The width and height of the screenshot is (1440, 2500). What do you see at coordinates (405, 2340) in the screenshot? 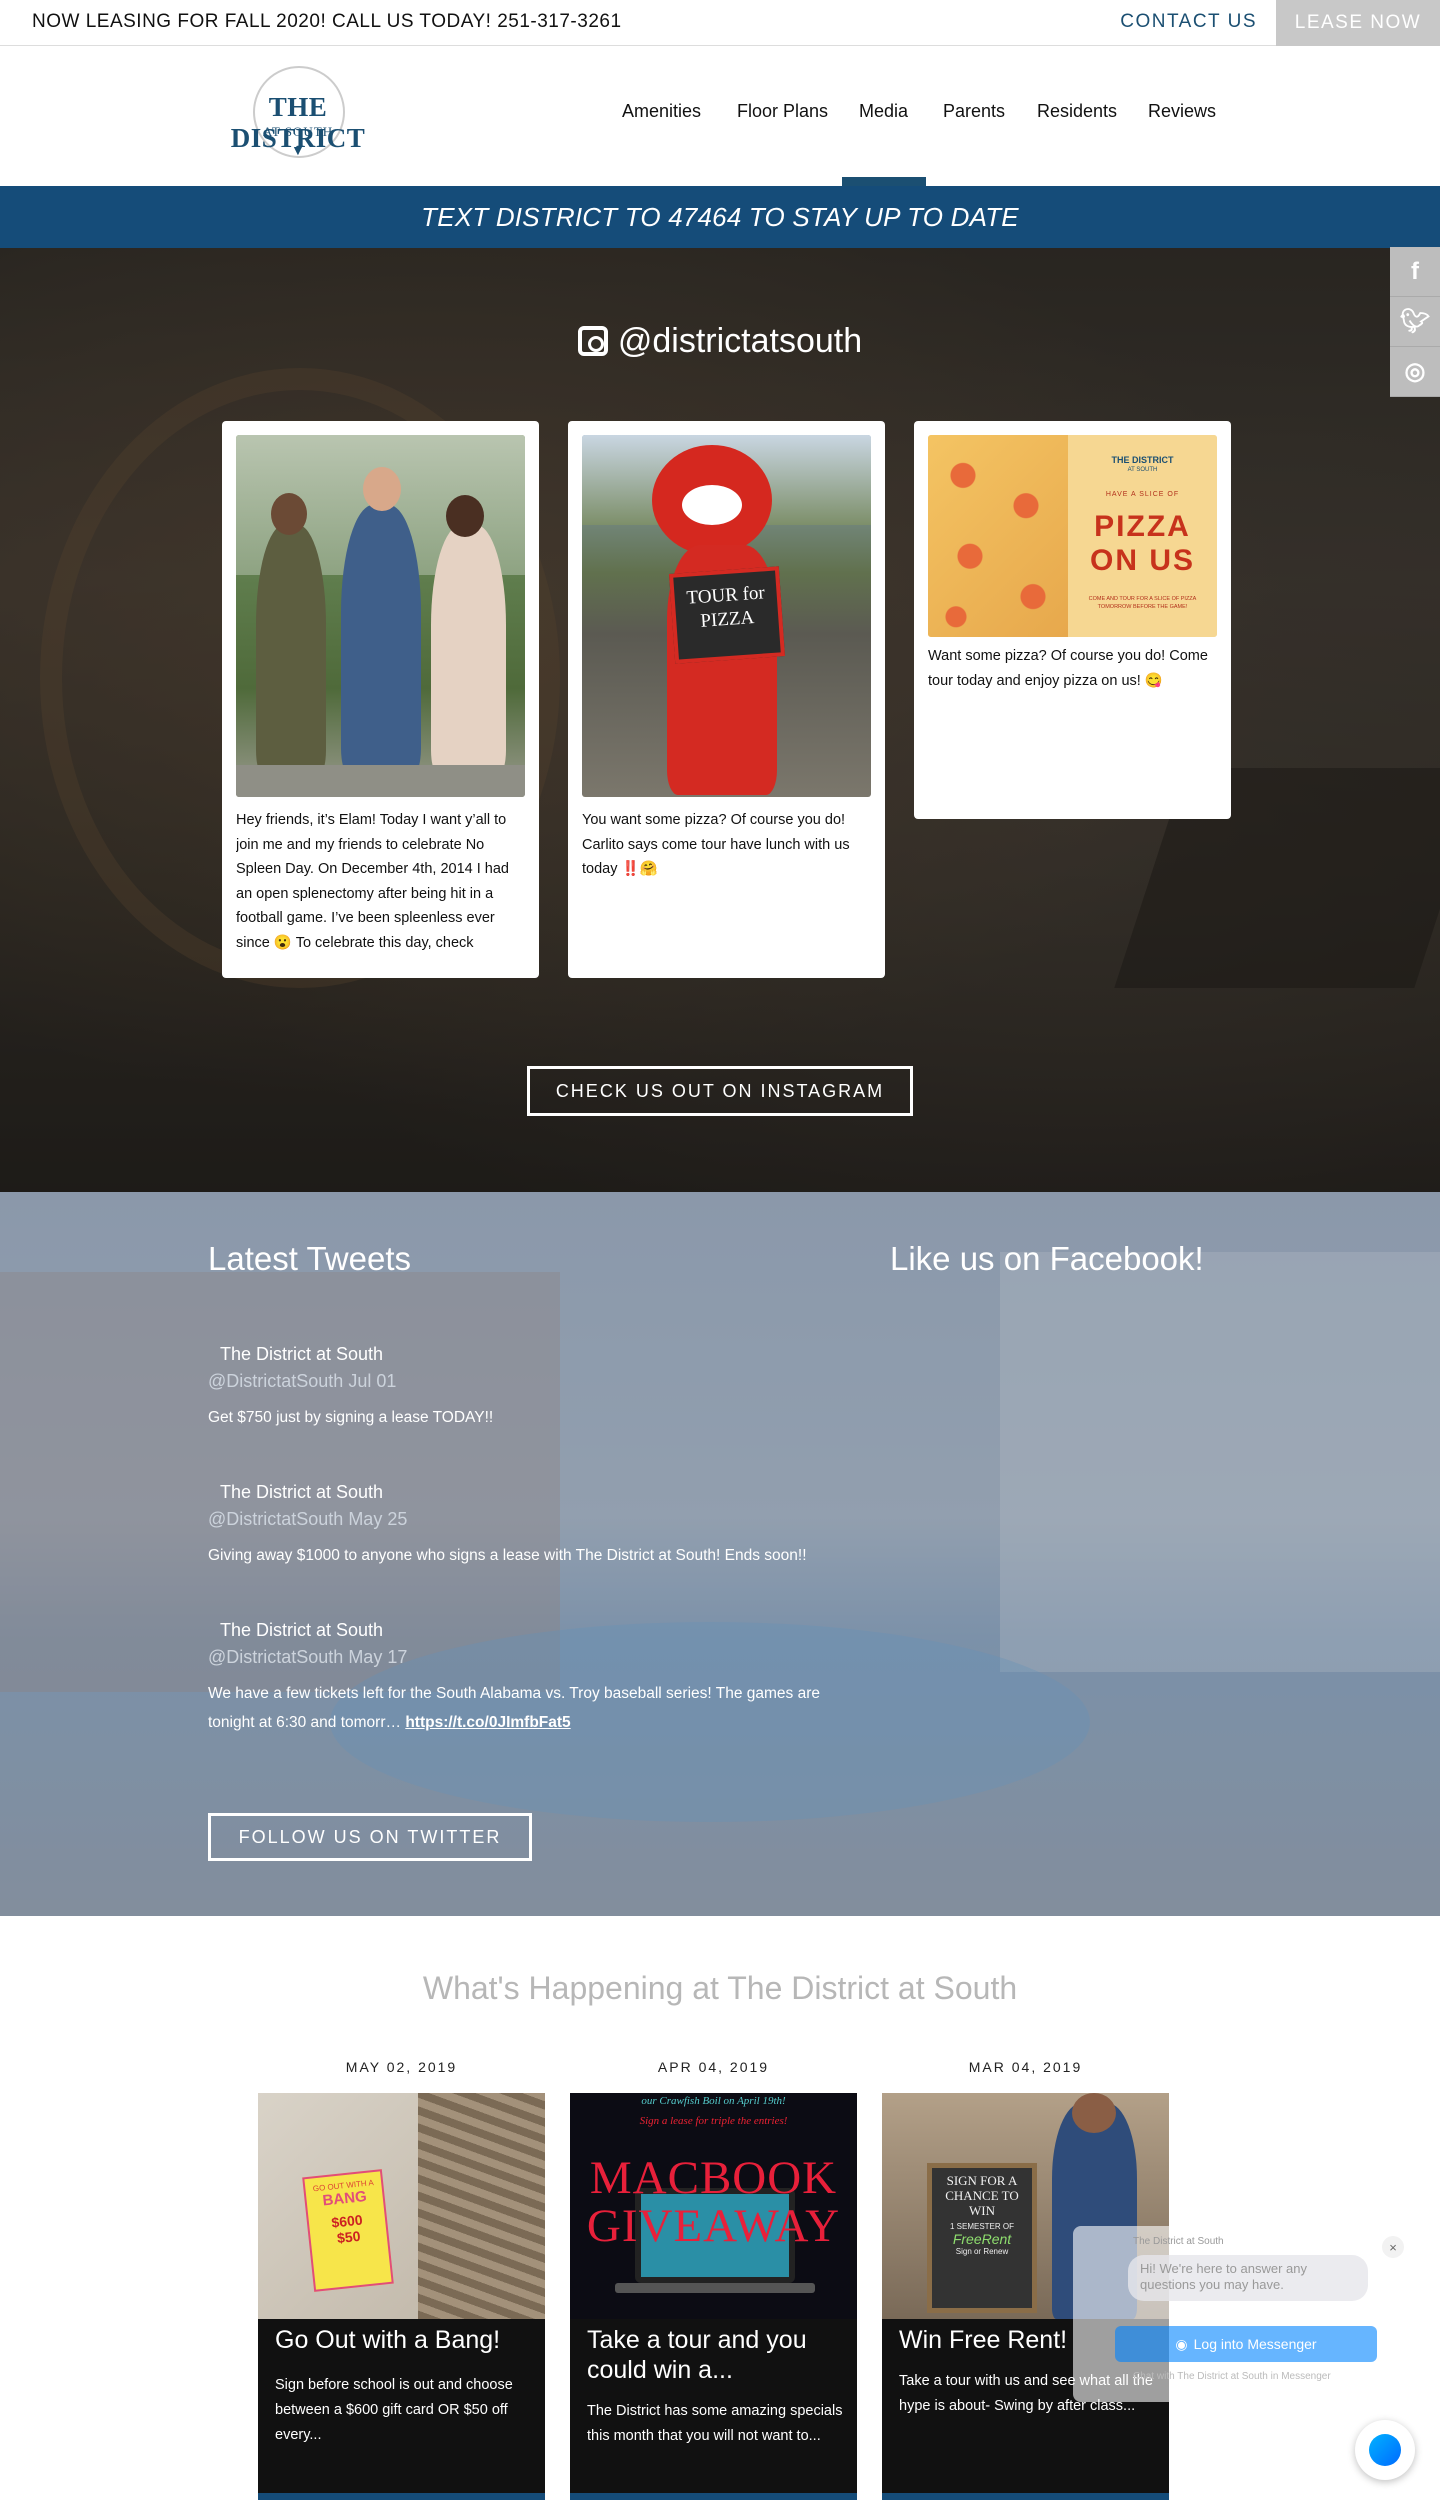
I see `blog-post-title: Go Out with a Bang!` at bounding box center [405, 2340].